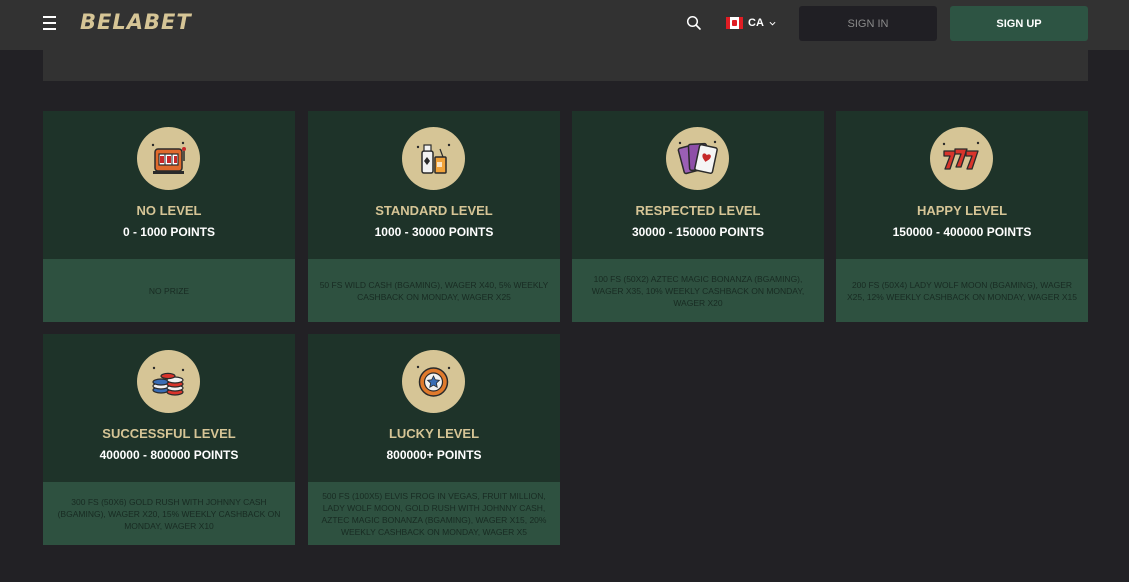  What do you see at coordinates (169, 290) in the screenshot?
I see `level-prize: NO PRIZE` at bounding box center [169, 290].